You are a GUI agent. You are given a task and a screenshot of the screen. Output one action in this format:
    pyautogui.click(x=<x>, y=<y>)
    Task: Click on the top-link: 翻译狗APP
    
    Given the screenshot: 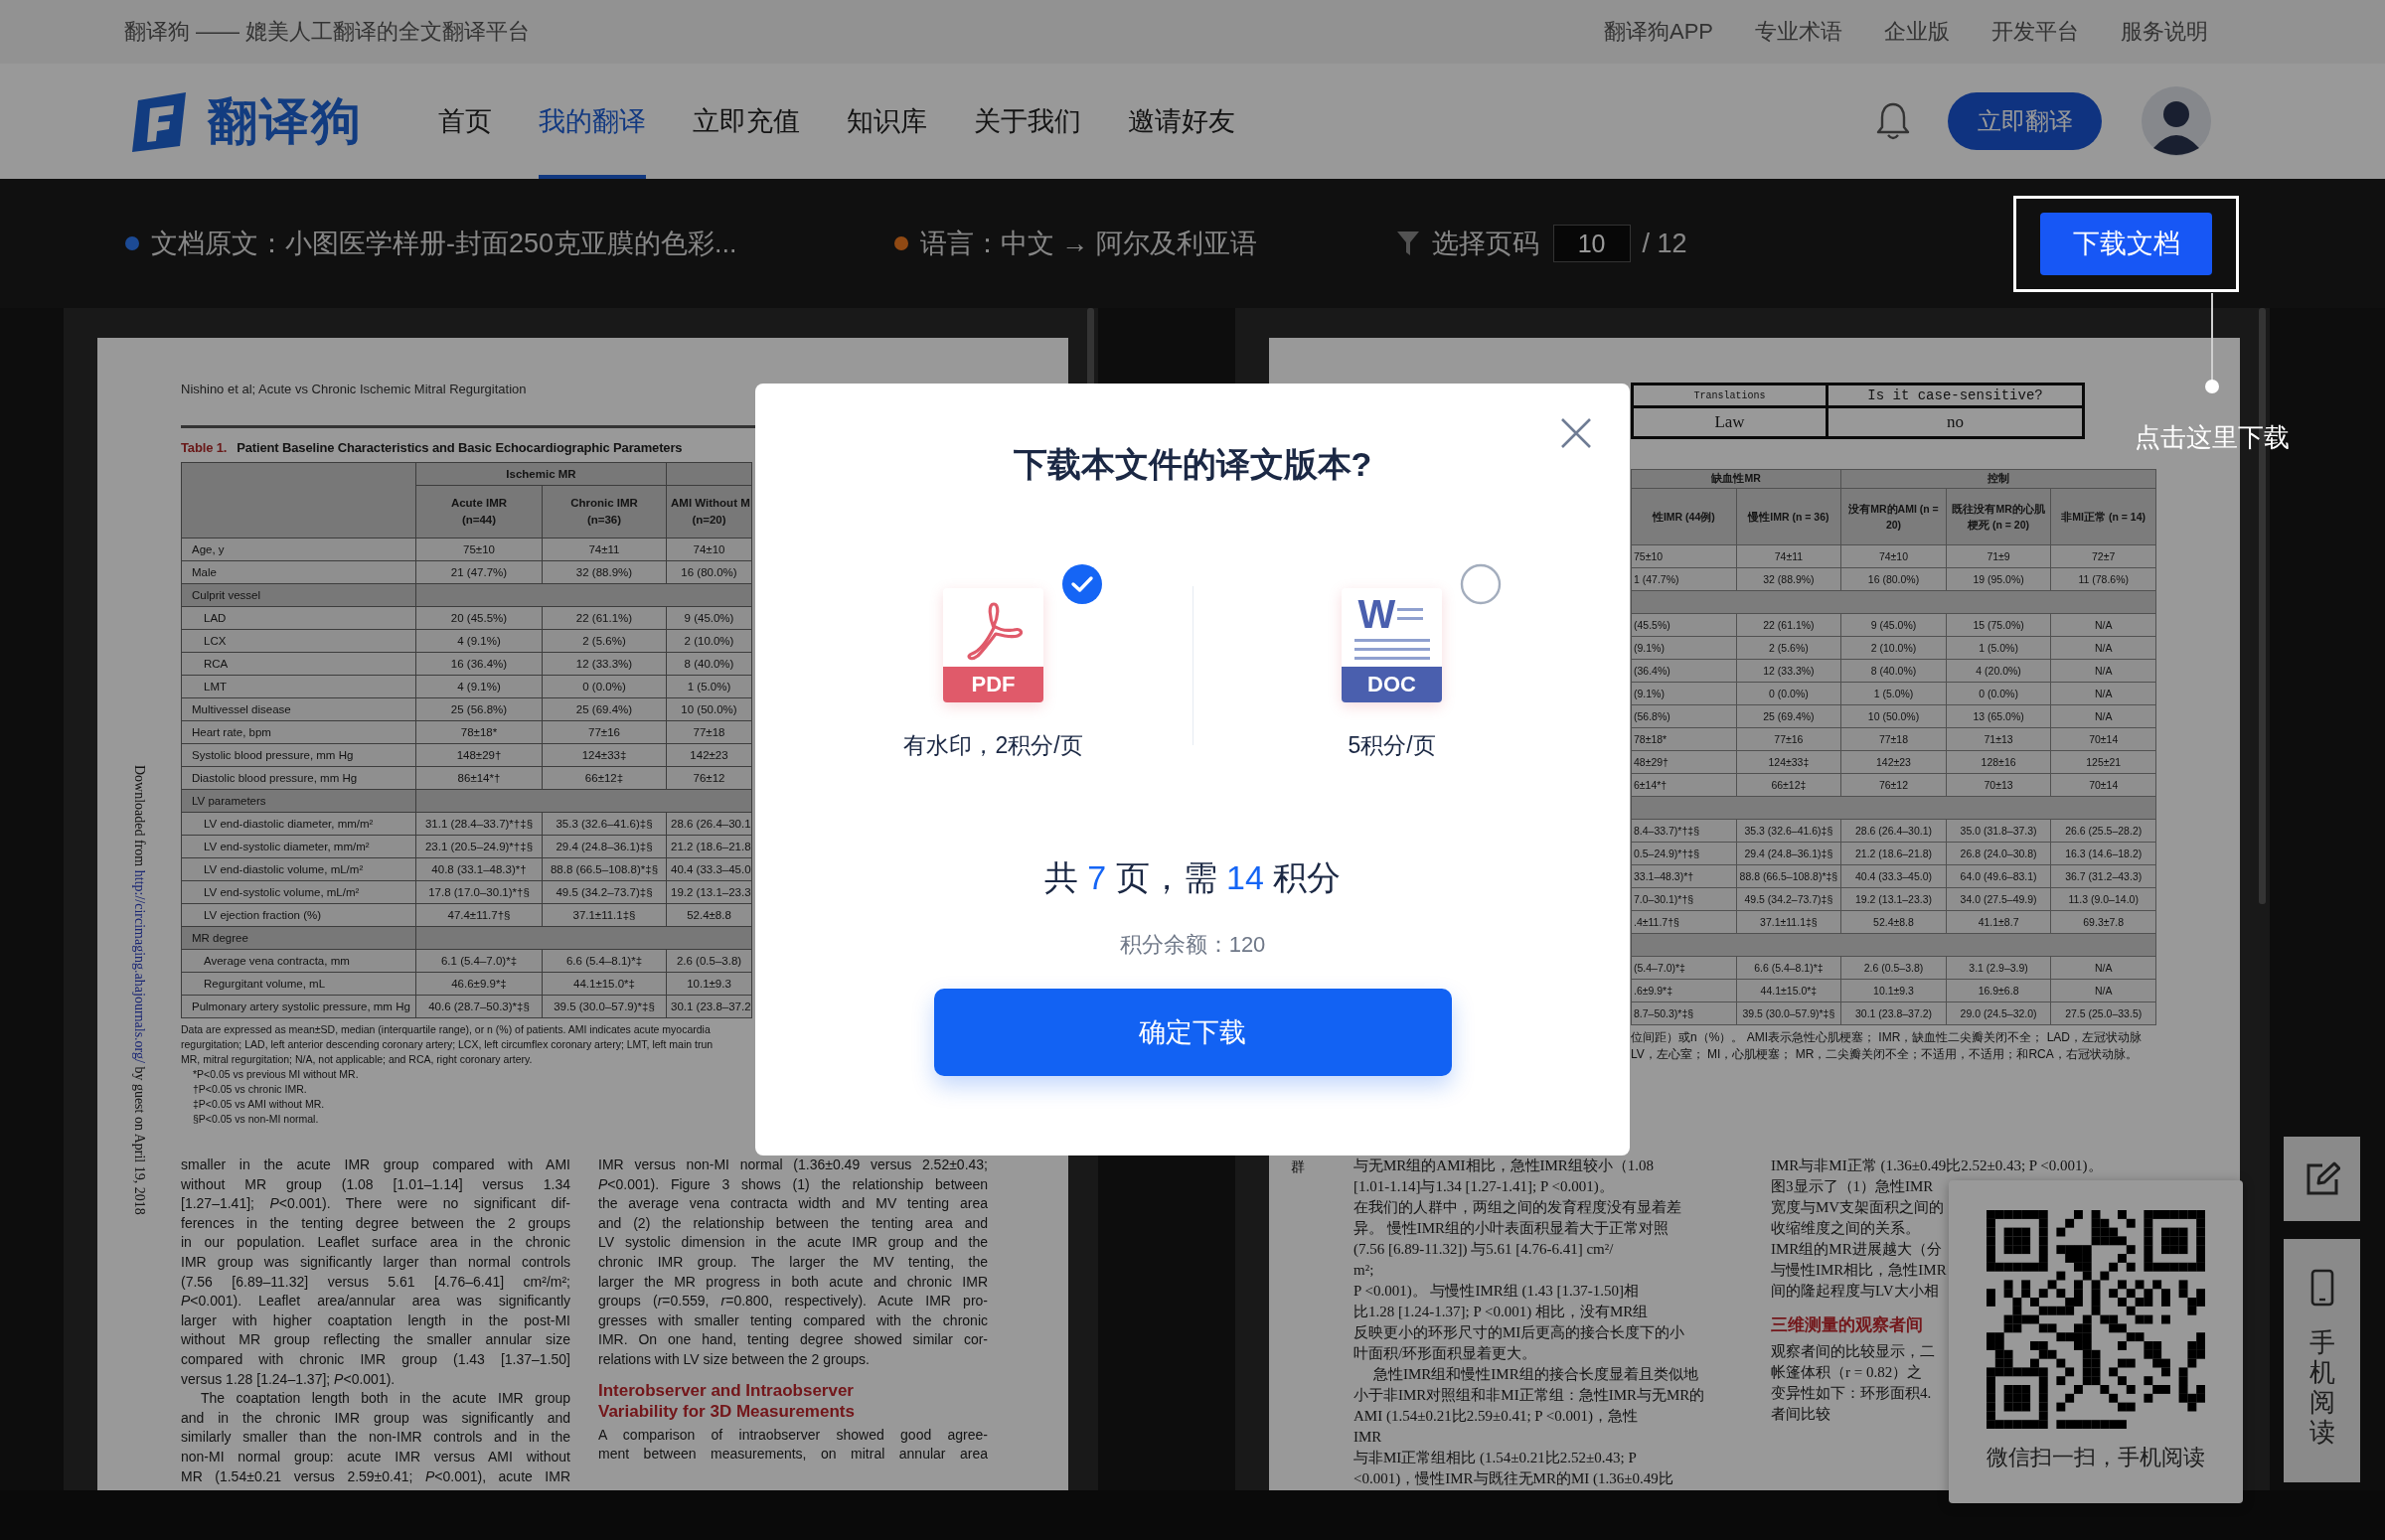 What is the action you would take?
    pyautogui.click(x=1658, y=32)
    